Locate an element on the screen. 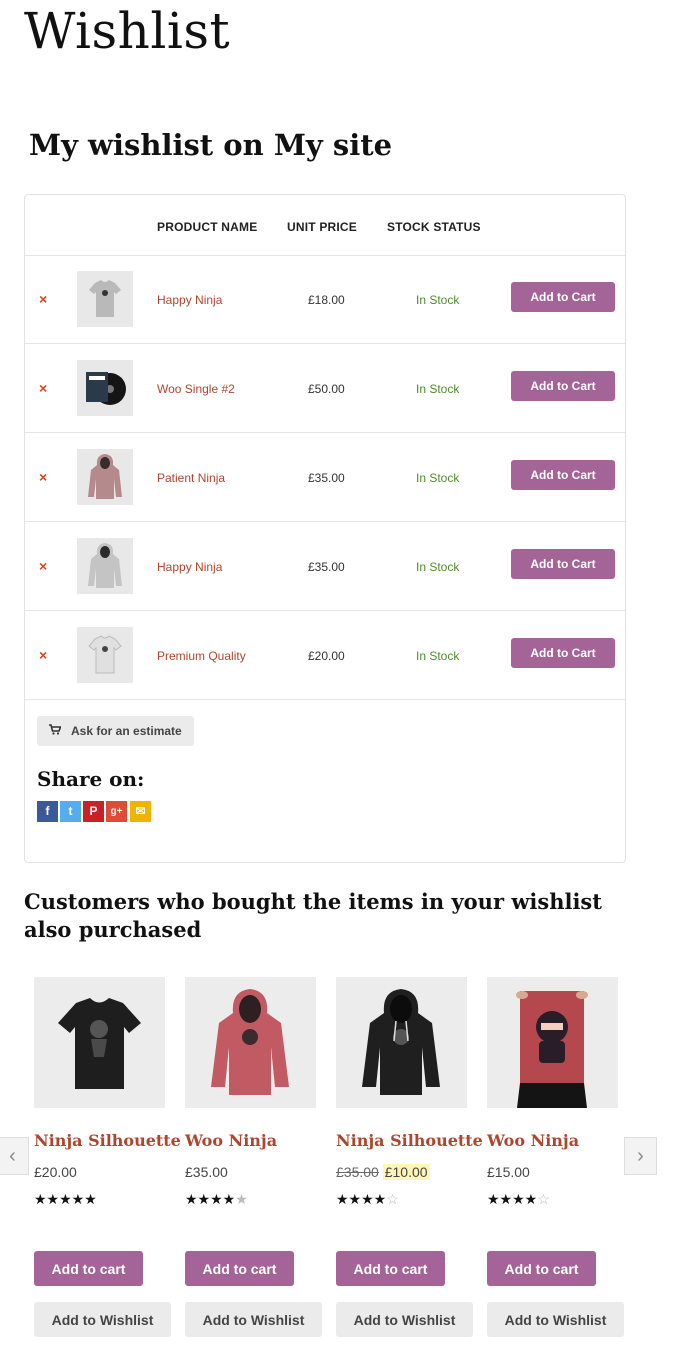  unit-price: £18.00 is located at coordinates (326, 300).